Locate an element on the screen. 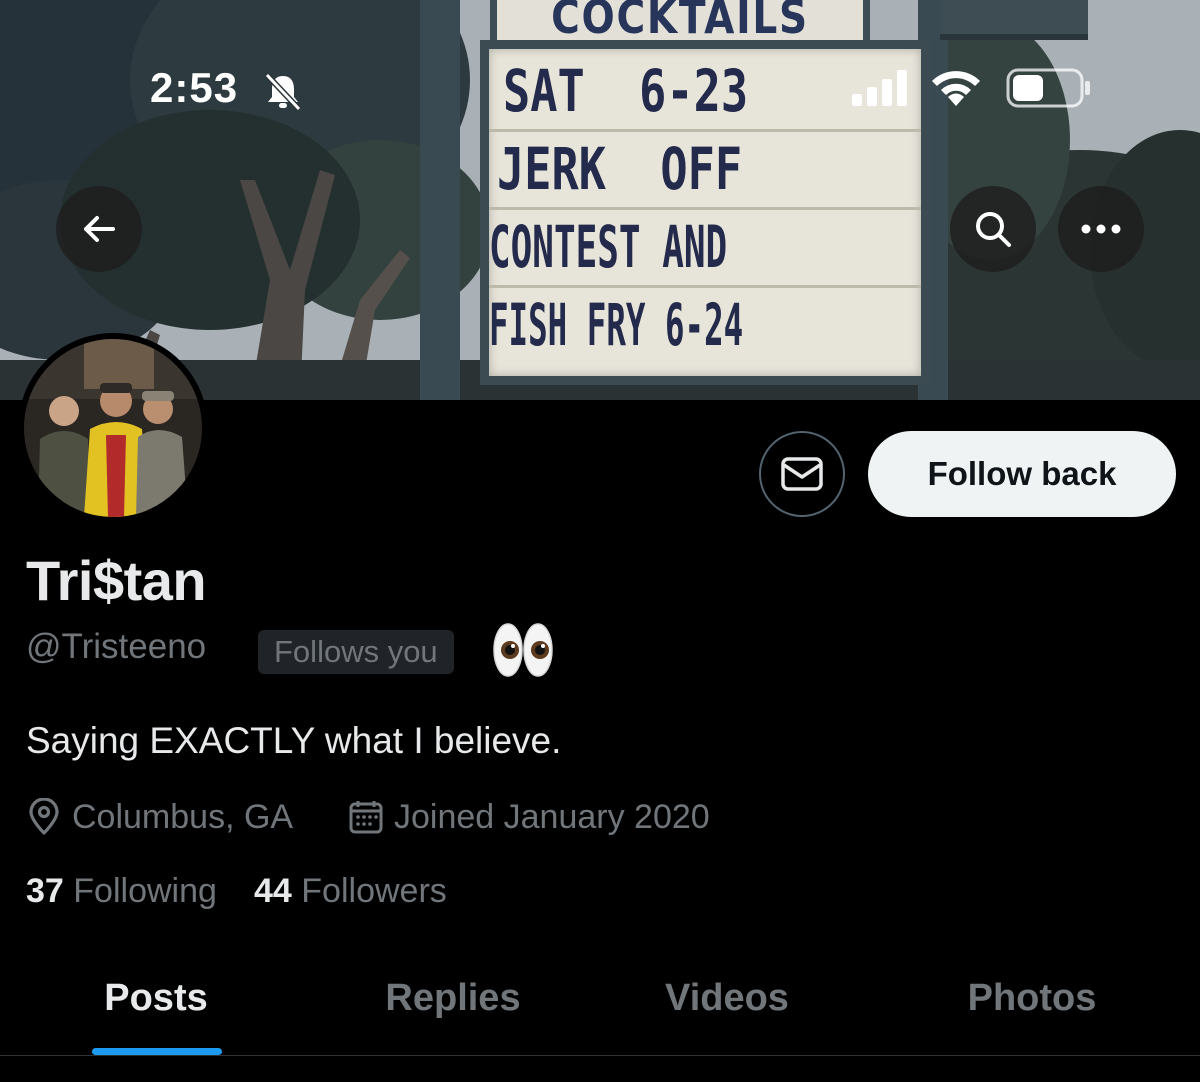 The width and height of the screenshot is (1200, 1082). search-button is located at coordinates (993, 229).